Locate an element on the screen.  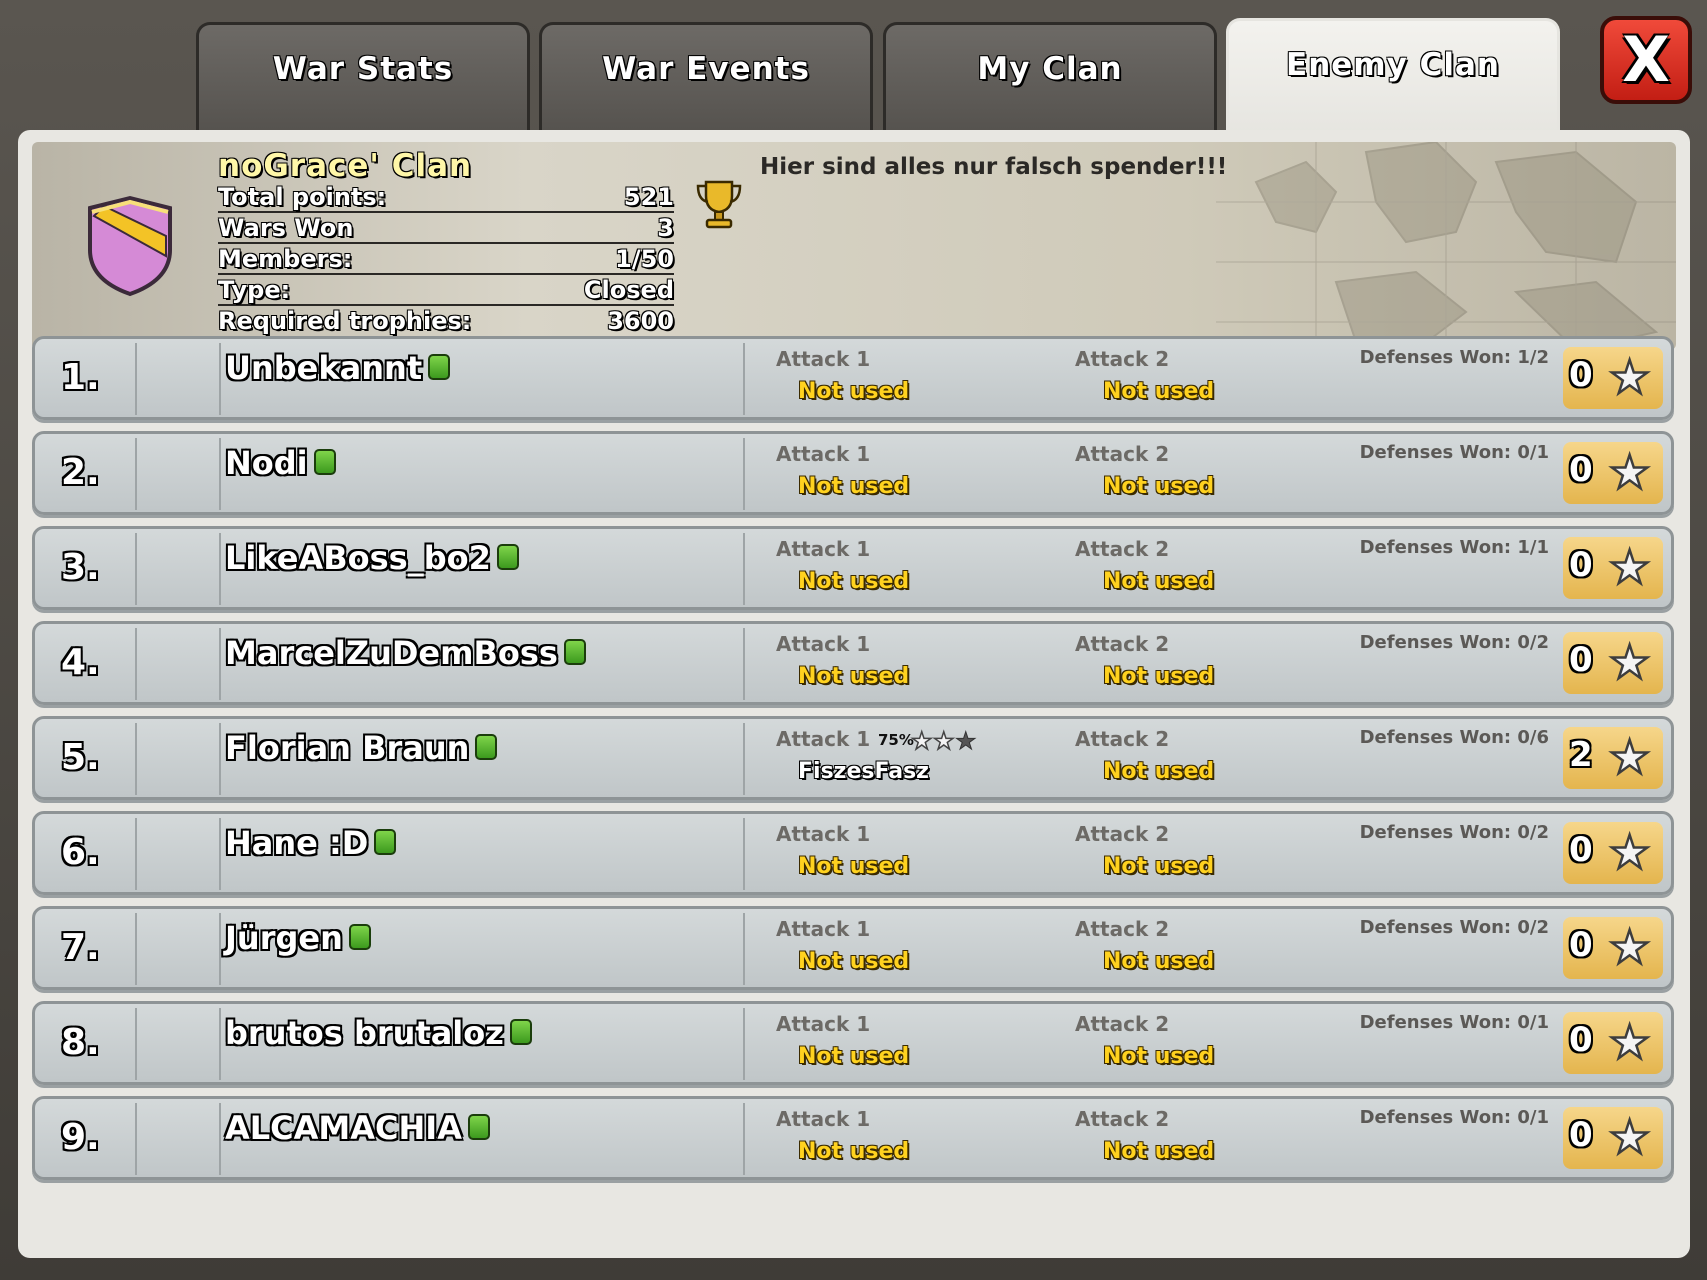
tab-enemy-clan: Enemy Clan is located at coordinates (1393, 76).